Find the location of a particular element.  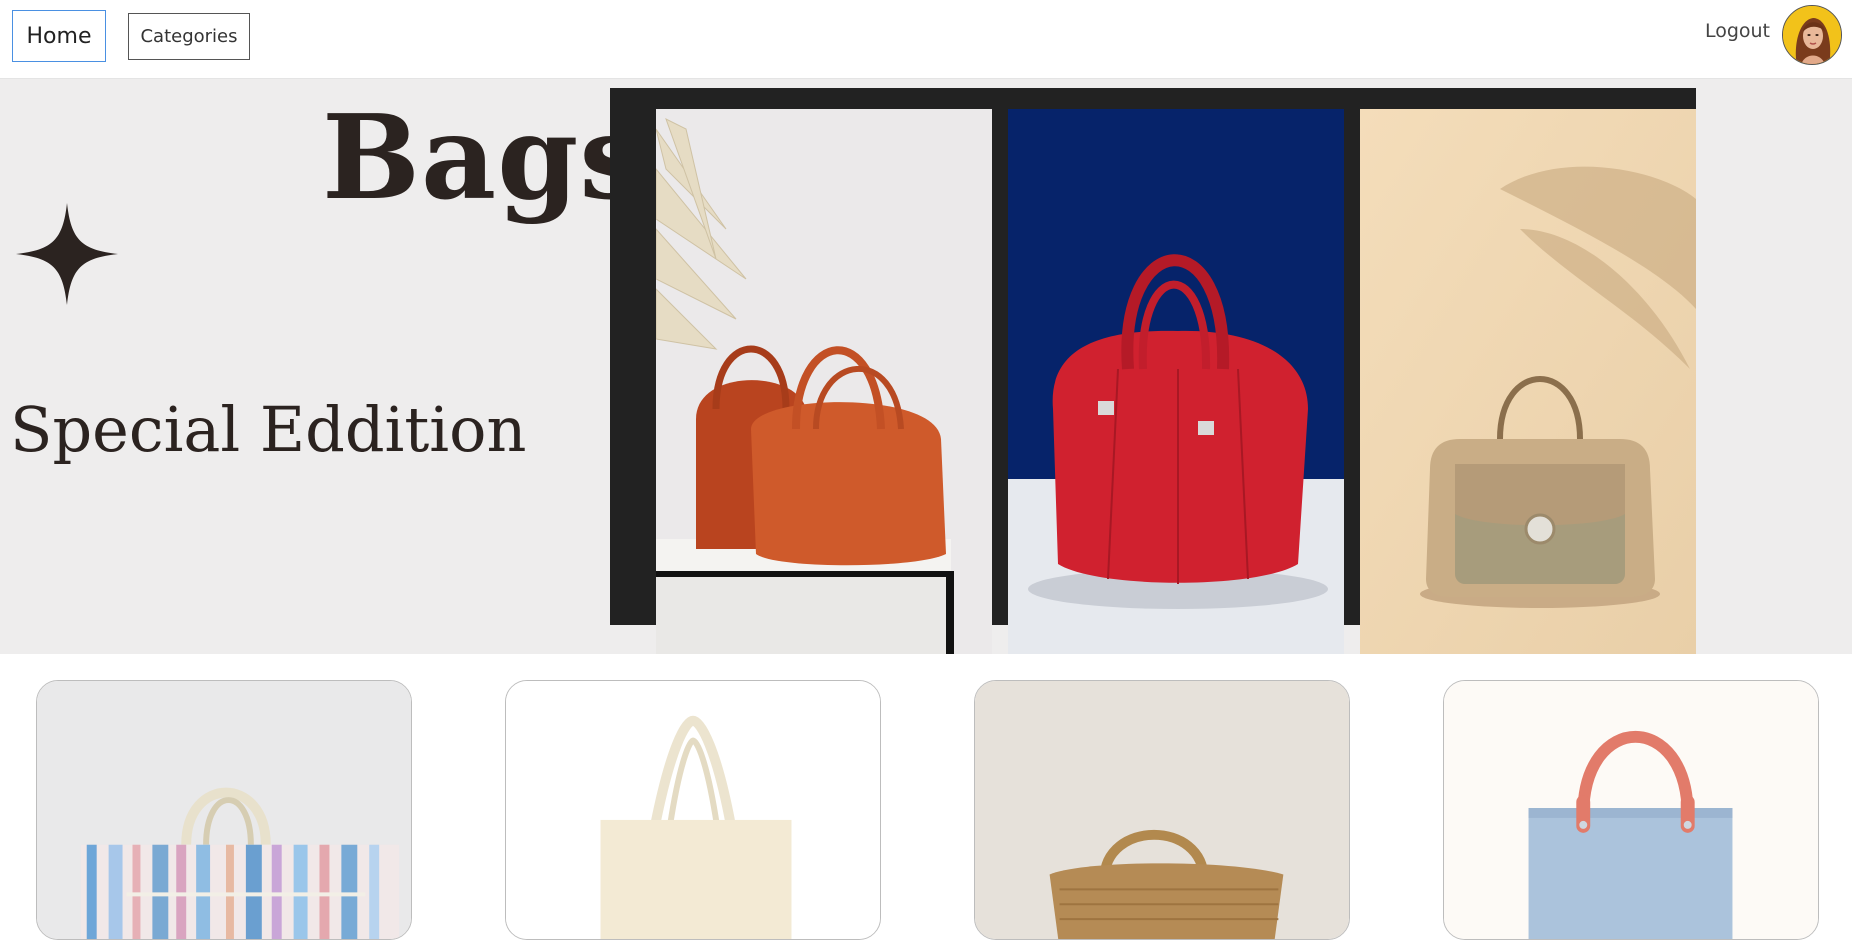

user-avatar is located at coordinates (1812, 35).